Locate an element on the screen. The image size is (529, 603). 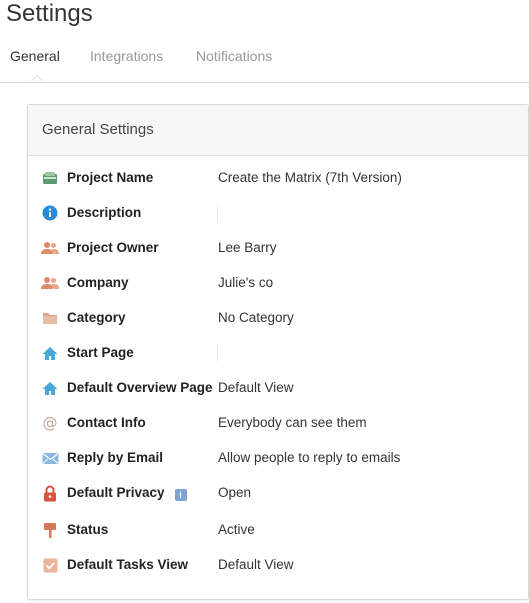
tab-notifications: Notifications is located at coordinates (234, 56).